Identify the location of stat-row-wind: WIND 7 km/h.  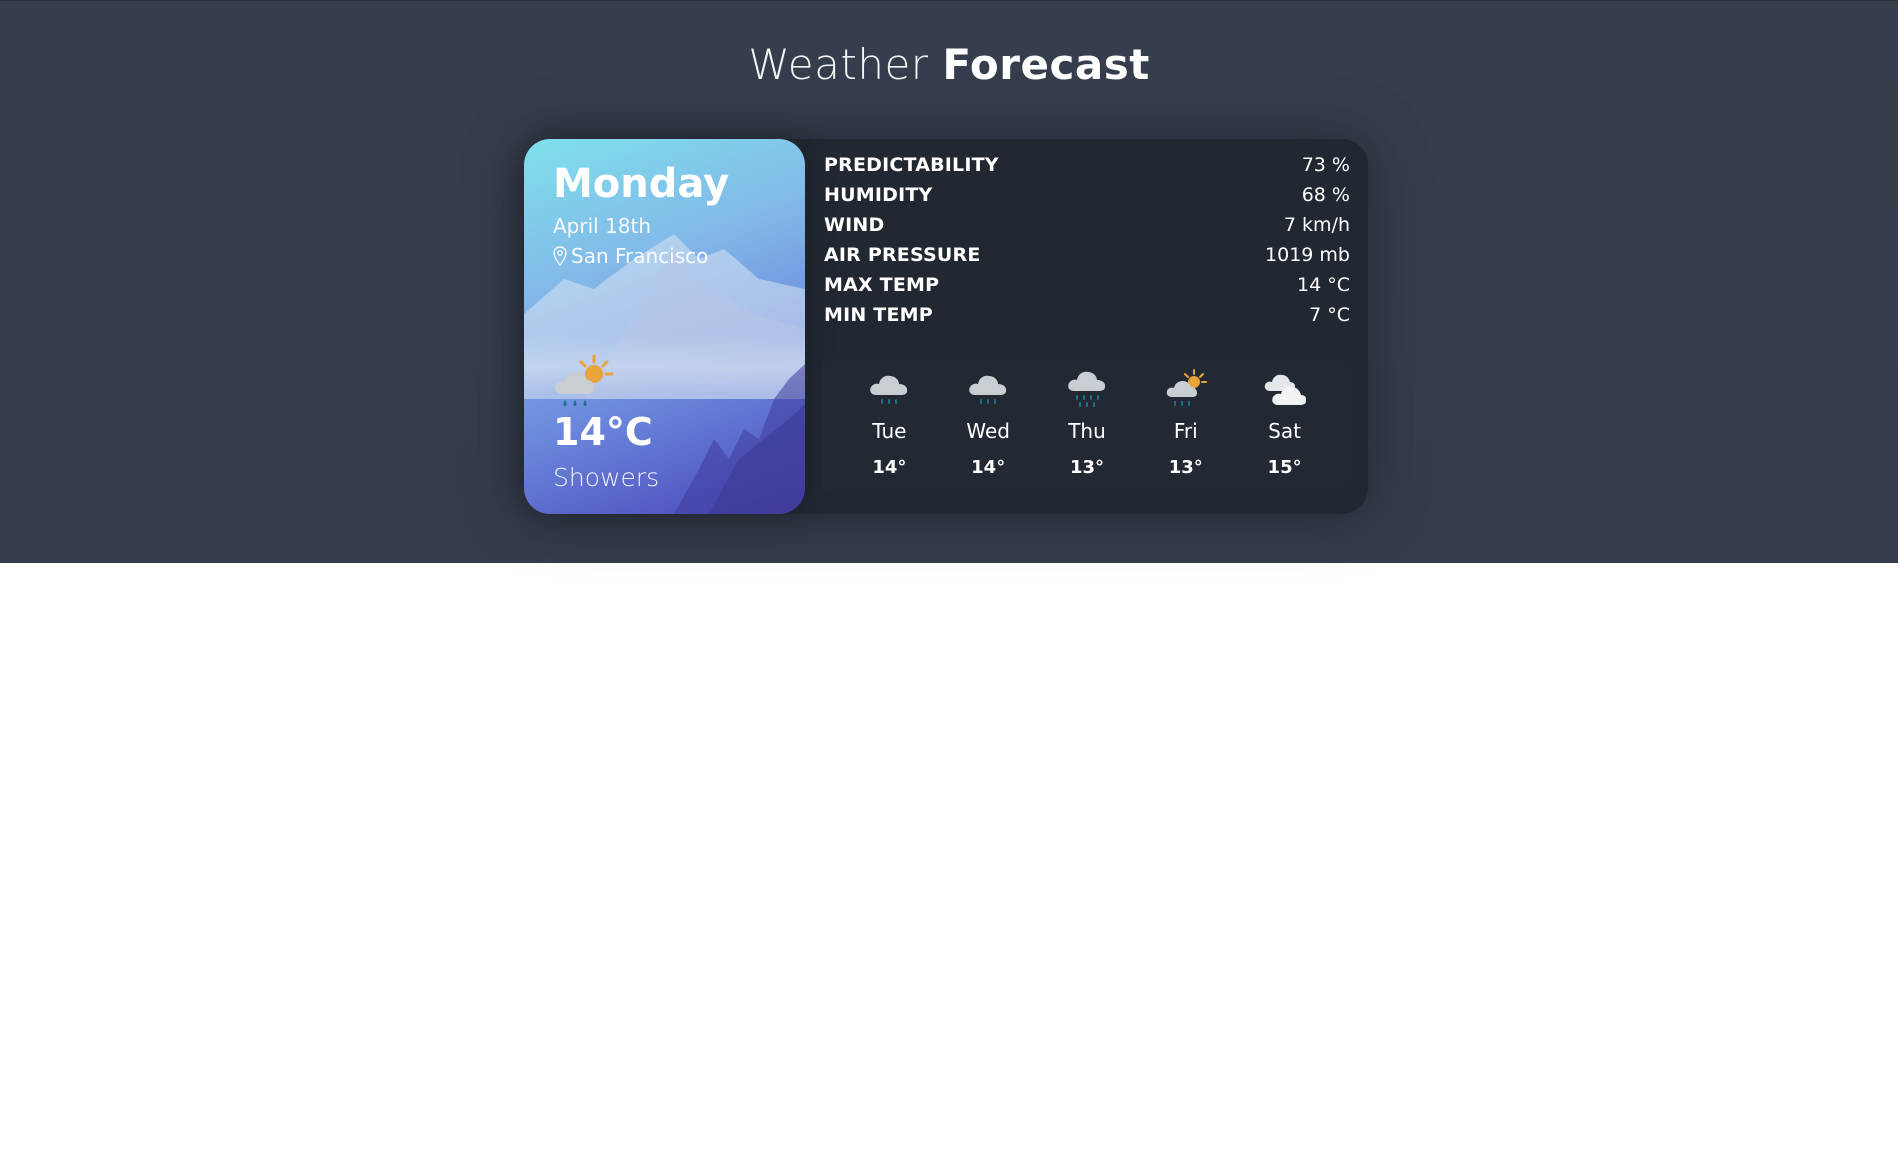
(1087, 225).